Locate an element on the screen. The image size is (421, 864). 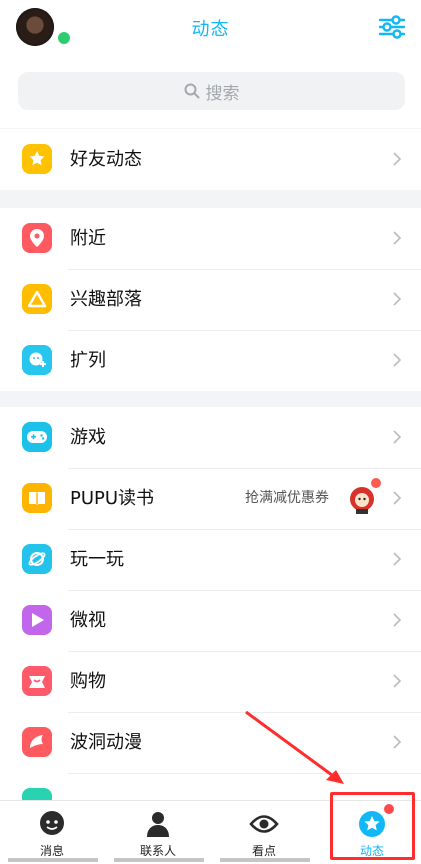
tab-contacts: 联系人 is located at coordinates (158, 832).